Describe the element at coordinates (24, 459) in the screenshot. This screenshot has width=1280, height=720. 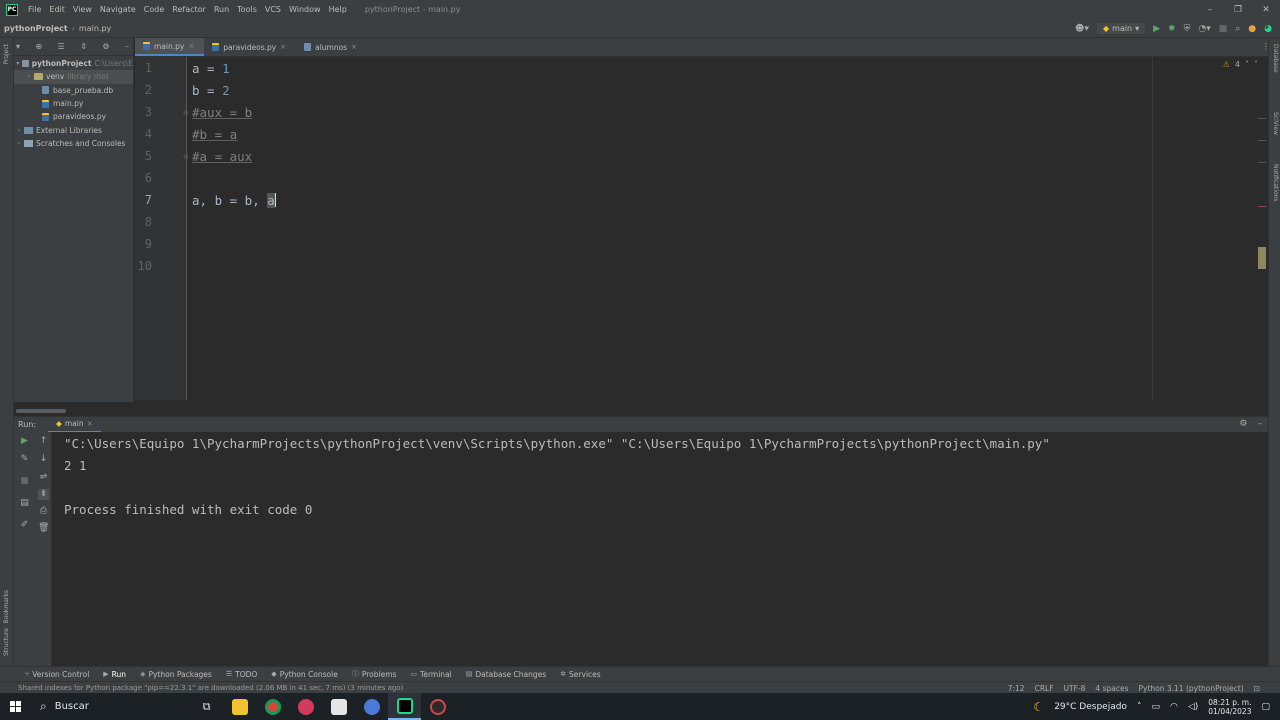
I see `wrench-icon: ✎` at that location.